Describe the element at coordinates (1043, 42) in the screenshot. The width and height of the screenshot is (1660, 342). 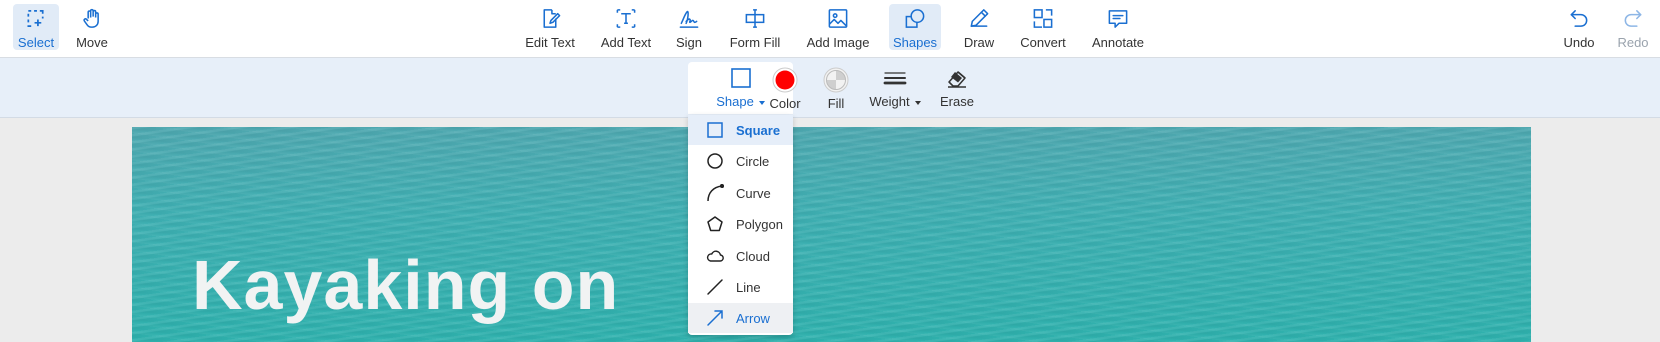
I see `convert-tool-label: Convert` at that location.